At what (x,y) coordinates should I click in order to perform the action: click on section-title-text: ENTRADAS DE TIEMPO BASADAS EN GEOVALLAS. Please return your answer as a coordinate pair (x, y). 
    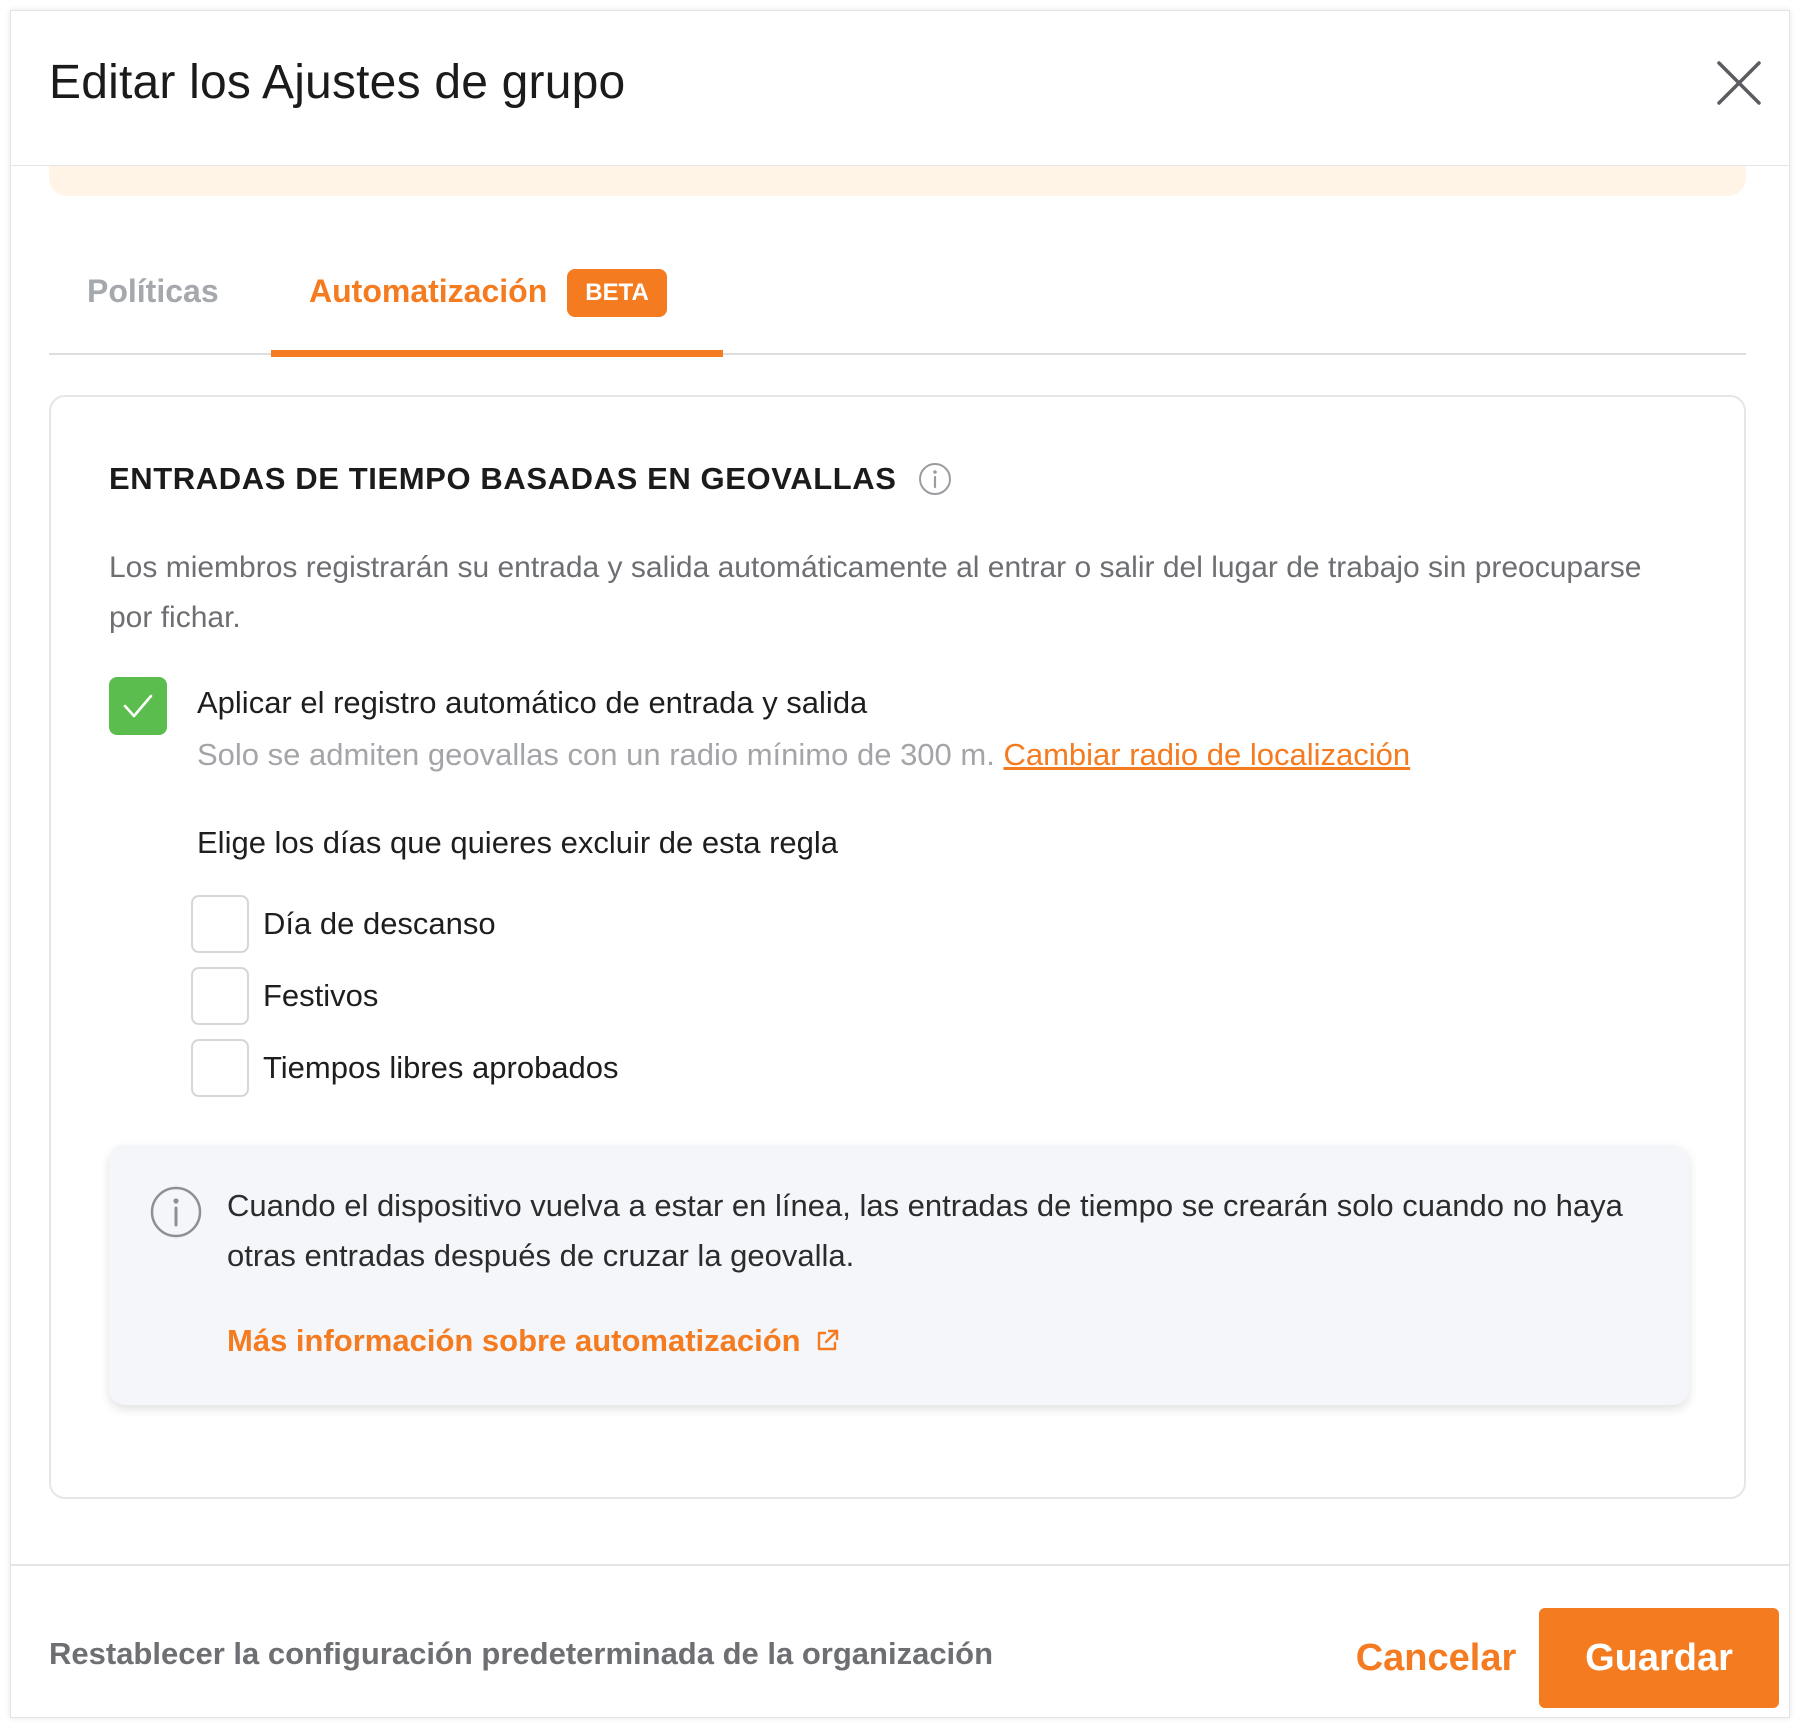
    Looking at the image, I should click on (503, 478).